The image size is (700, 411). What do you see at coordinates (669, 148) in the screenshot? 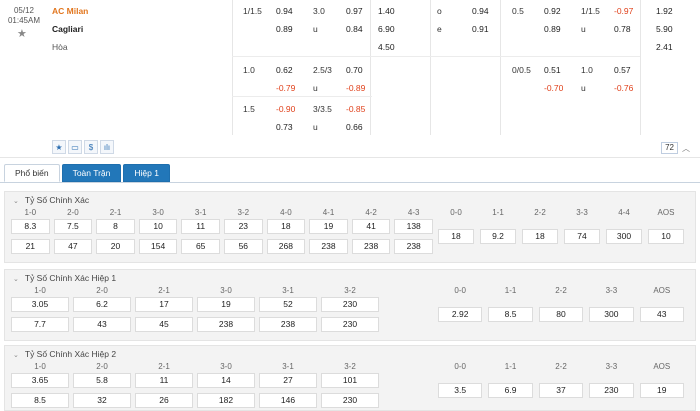
I see `more-markets-count: 72` at bounding box center [669, 148].